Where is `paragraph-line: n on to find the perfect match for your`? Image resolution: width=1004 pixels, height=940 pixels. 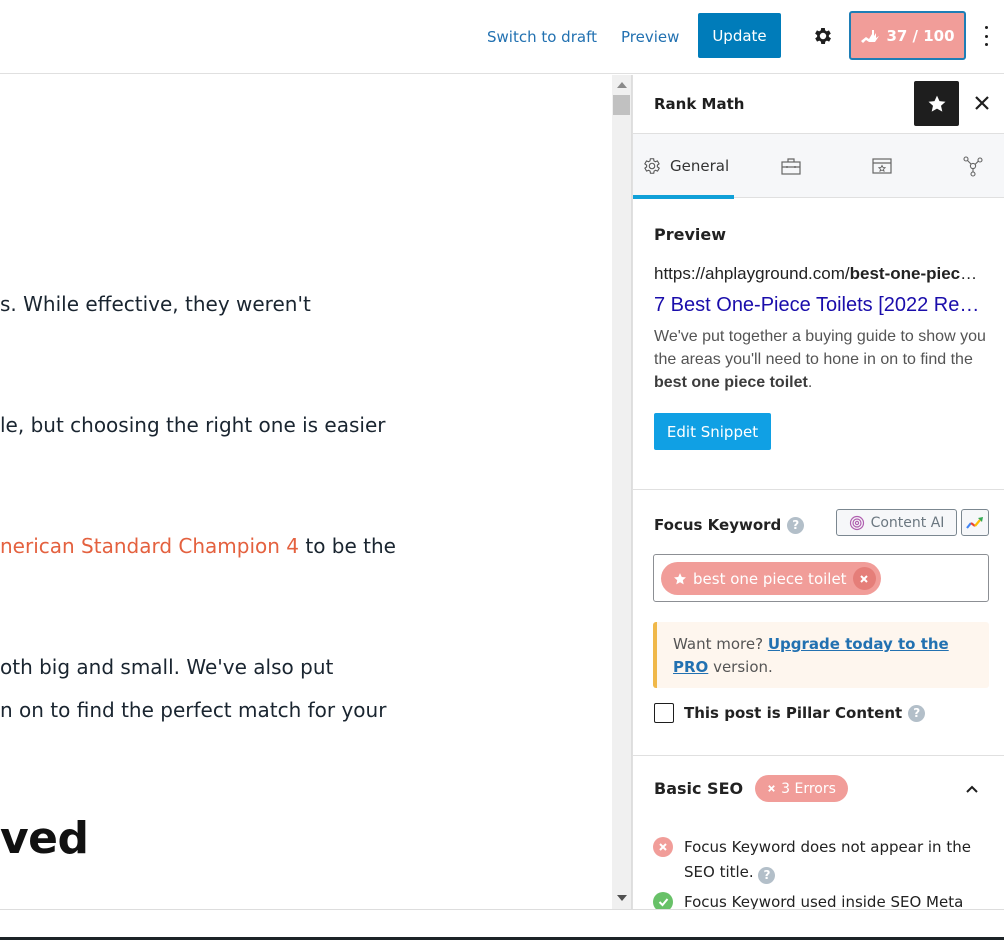
paragraph-line: n on to find the perfect match for your is located at coordinates (193, 710).